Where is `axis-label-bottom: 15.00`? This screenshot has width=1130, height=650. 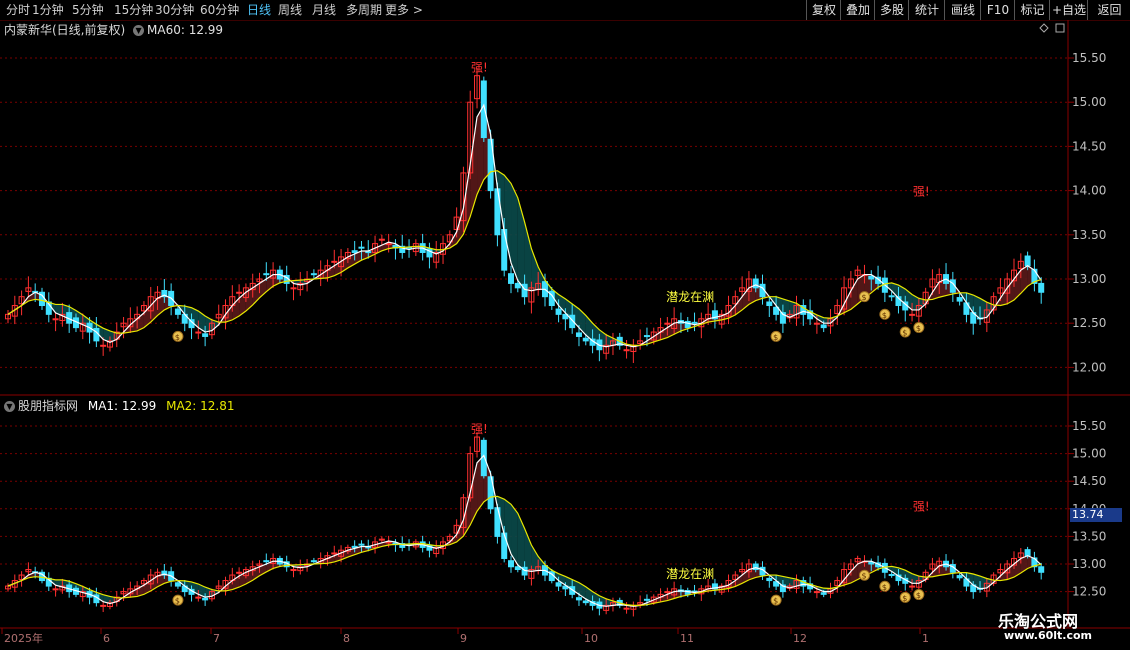 axis-label-bottom: 15.00 is located at coordinates (1089, 454).